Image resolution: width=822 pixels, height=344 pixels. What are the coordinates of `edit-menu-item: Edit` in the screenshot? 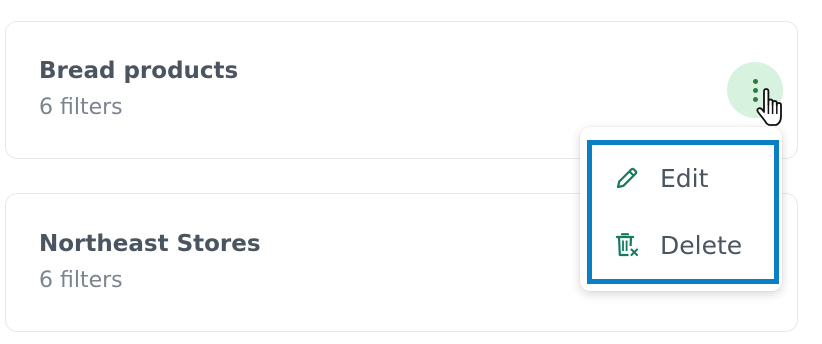 It's located at (681, 178).